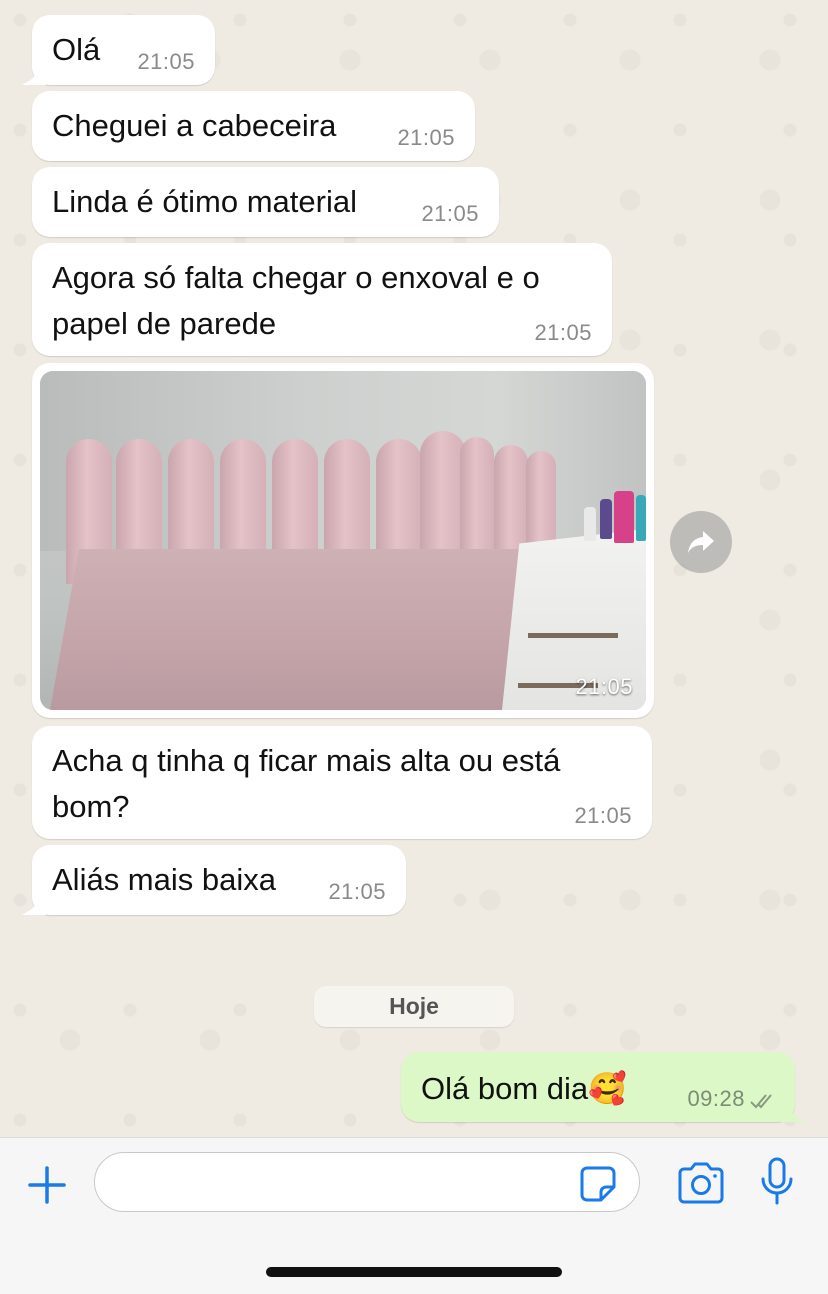 This screenshot has height=1294, width=828. What do you see at coordinates (604, 686) in the screenshot?
I see `photo-time: 21:05` at bounding box center [604, 686].